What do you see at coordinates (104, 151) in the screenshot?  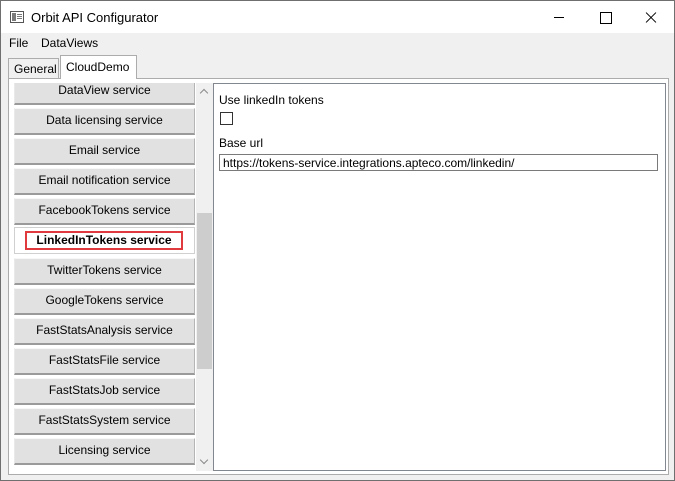 I see `service-email: Email service` at bounding box center [104, 151].